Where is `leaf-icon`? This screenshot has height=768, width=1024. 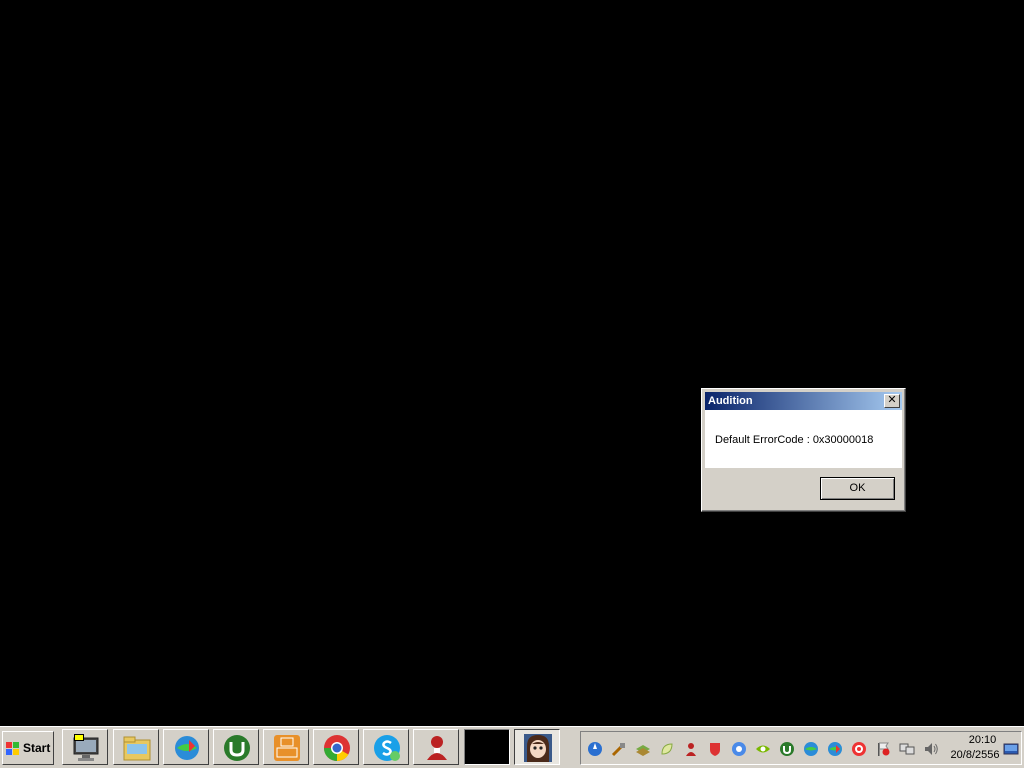
leaf-icon is located at coordinates (667, 749).